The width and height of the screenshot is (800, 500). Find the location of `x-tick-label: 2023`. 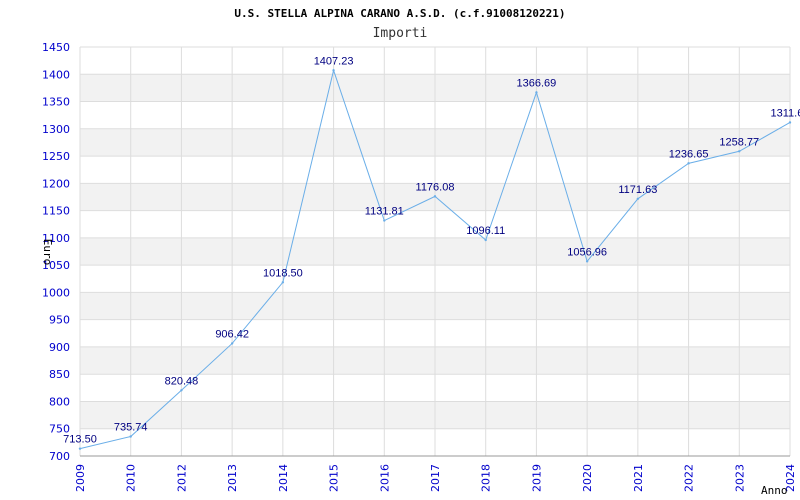

x-tick-label: 2023 is located at coordinates (739, 478).